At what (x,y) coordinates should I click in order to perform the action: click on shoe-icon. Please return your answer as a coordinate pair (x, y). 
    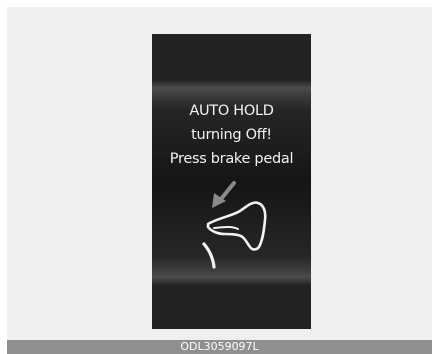
    Looking at the image, I should click on (236, 226).